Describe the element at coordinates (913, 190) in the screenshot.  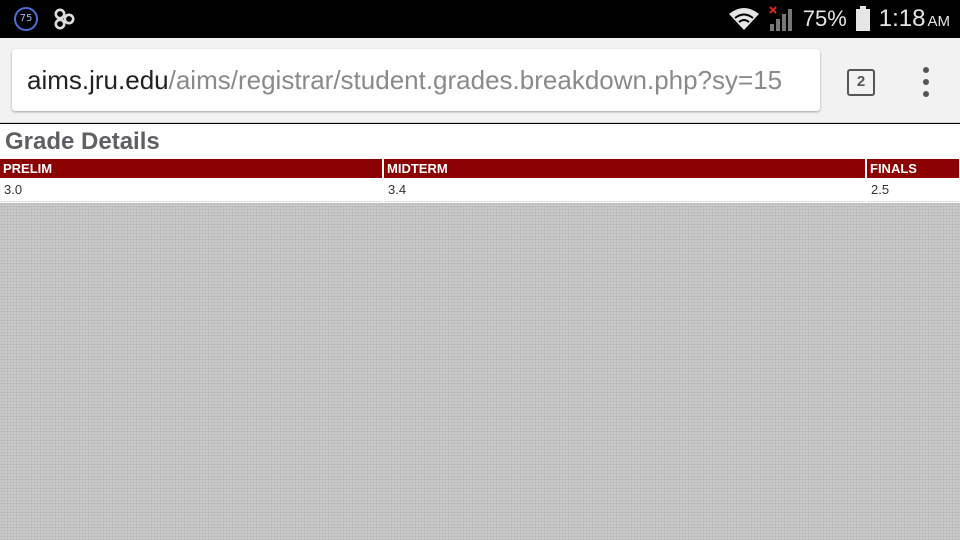
I see `finals-grade: 2.5` at that location.